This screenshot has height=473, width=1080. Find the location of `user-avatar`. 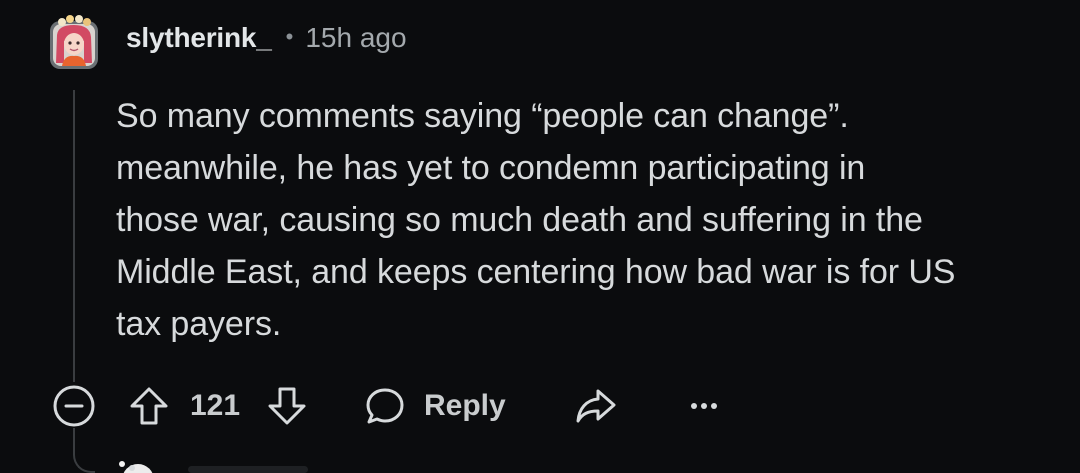

user-avatar is located at coordinates (74, 42).